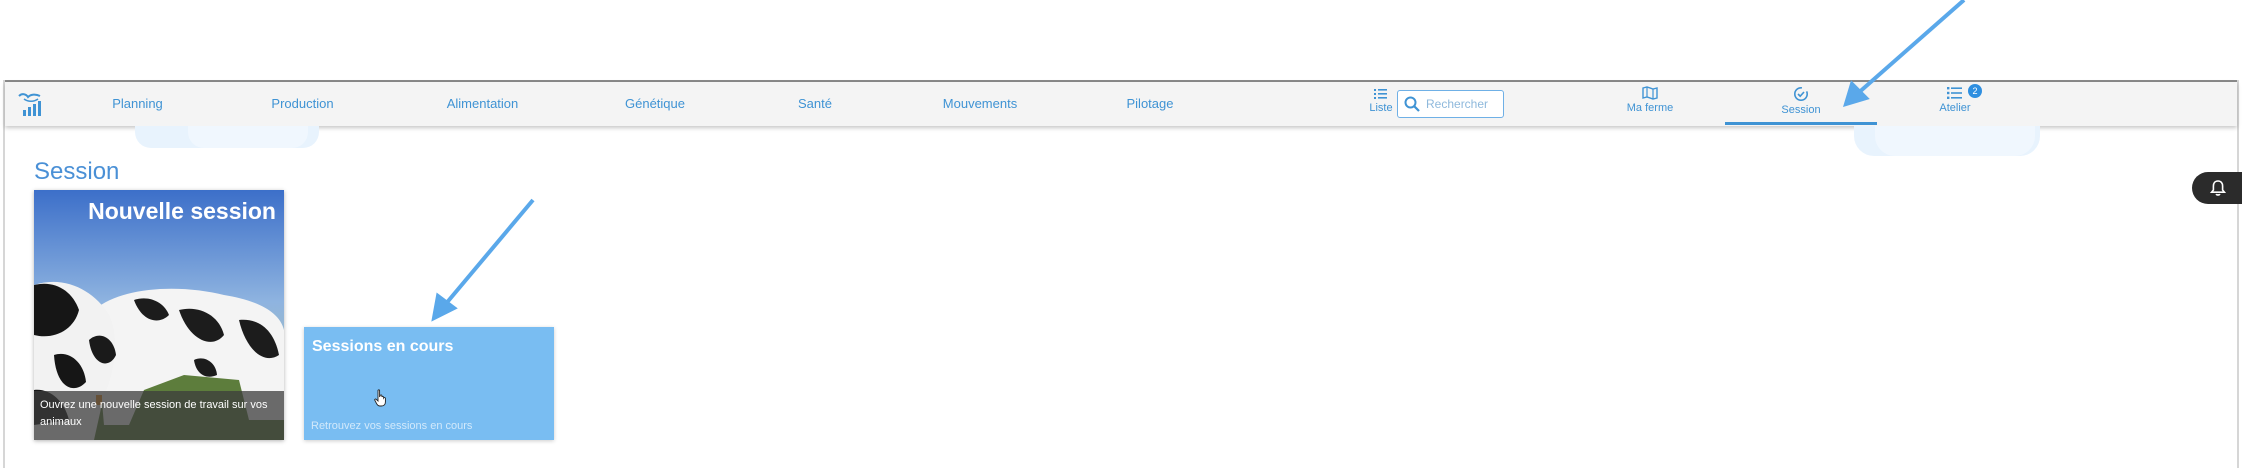 This screenshot has width=2242, height=468. I want to click on notifications-button, so click(2217, 188).